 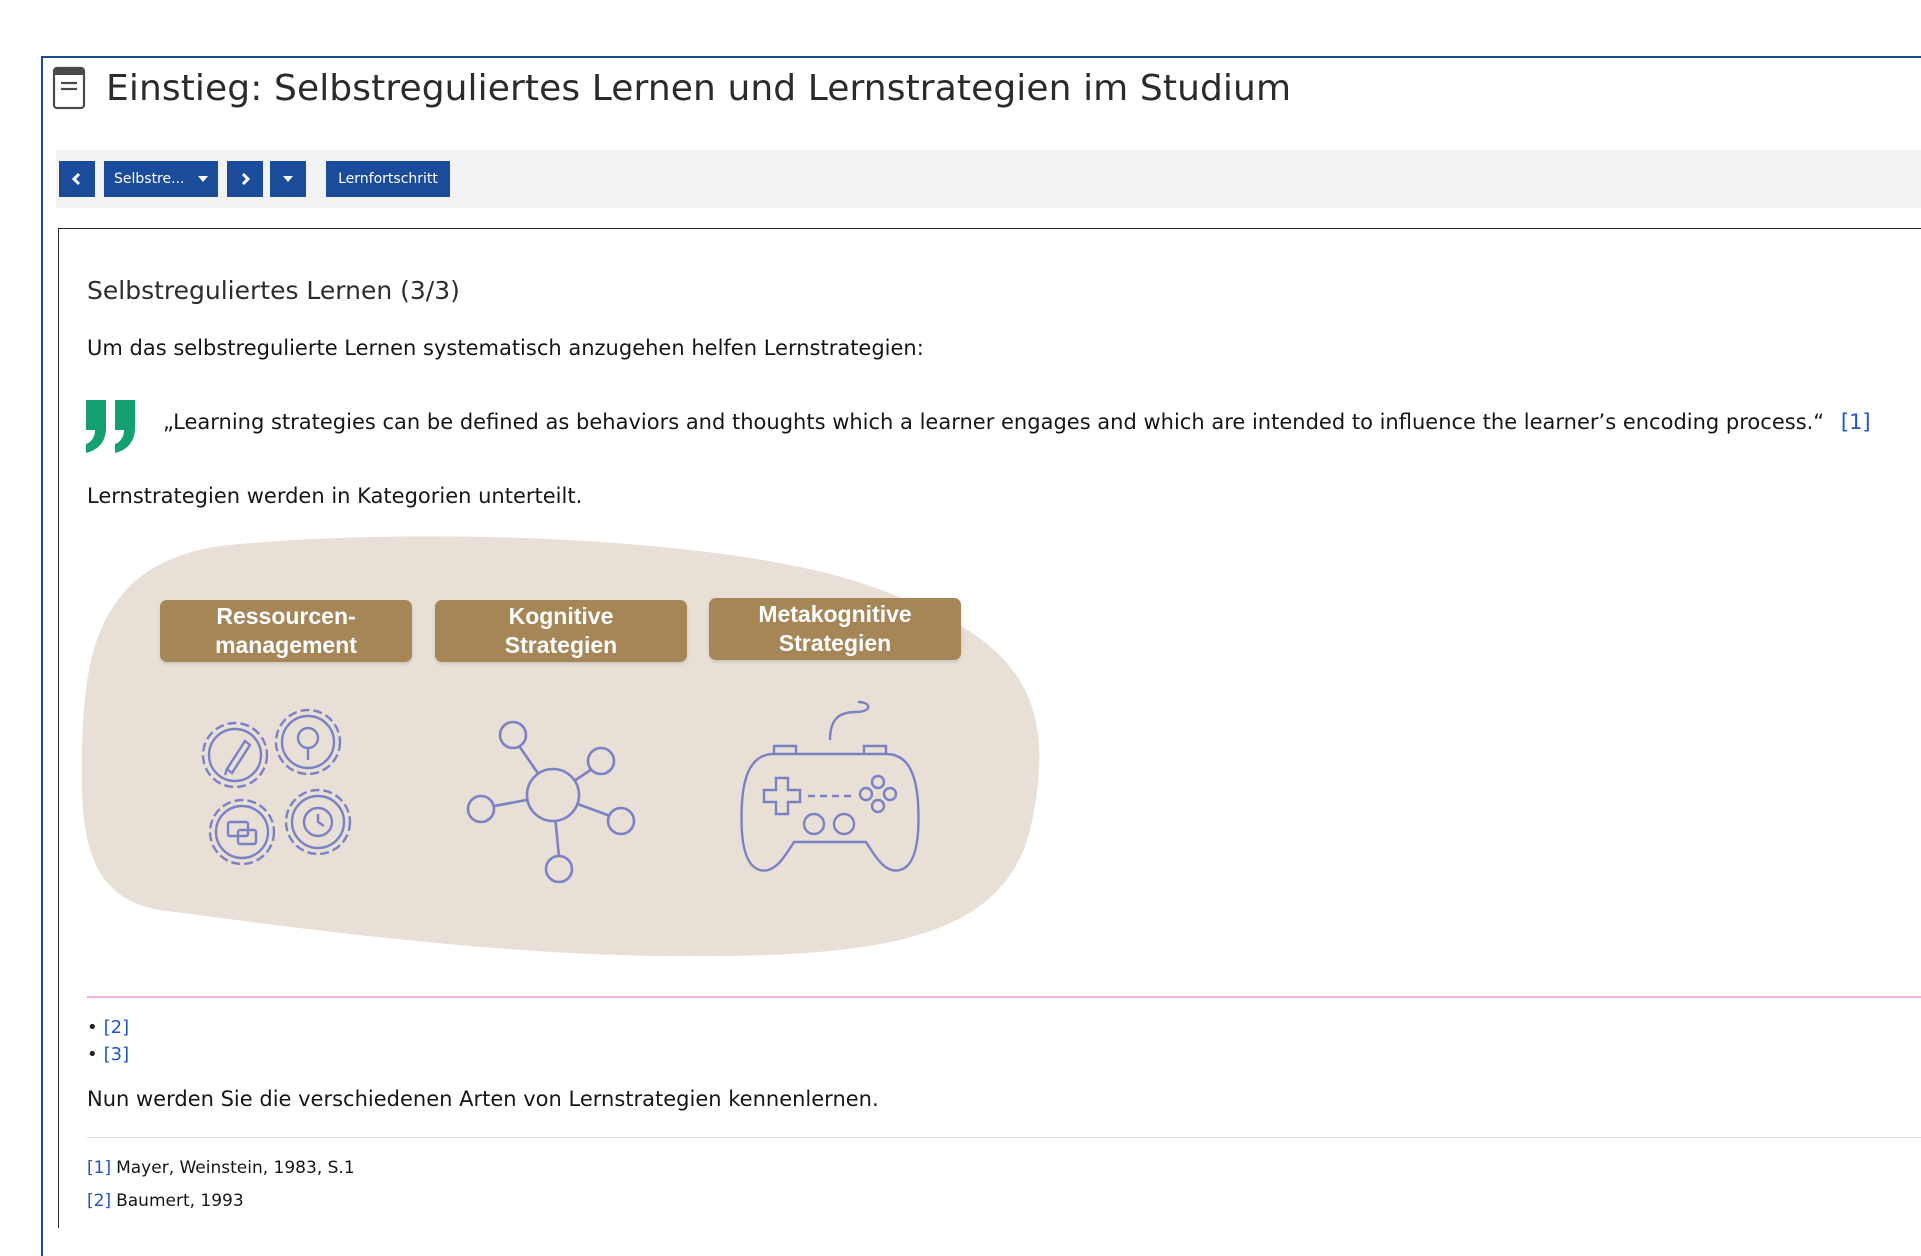 What do you see at coordinates (110, 426) in the screenshot?
I see `quote-icon` at bounding box center [110, 426].